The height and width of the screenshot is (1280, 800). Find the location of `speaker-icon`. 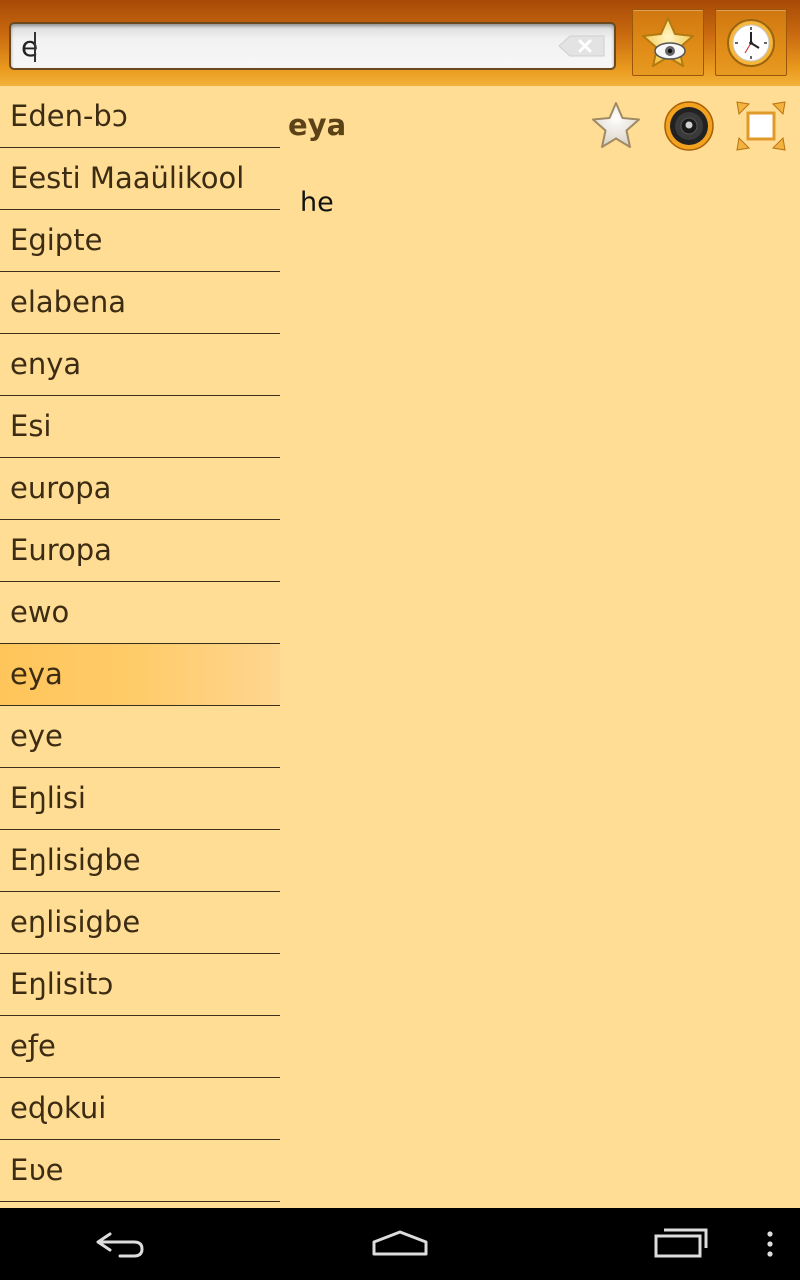

speaker-icon is located at coordinates (689, 126).